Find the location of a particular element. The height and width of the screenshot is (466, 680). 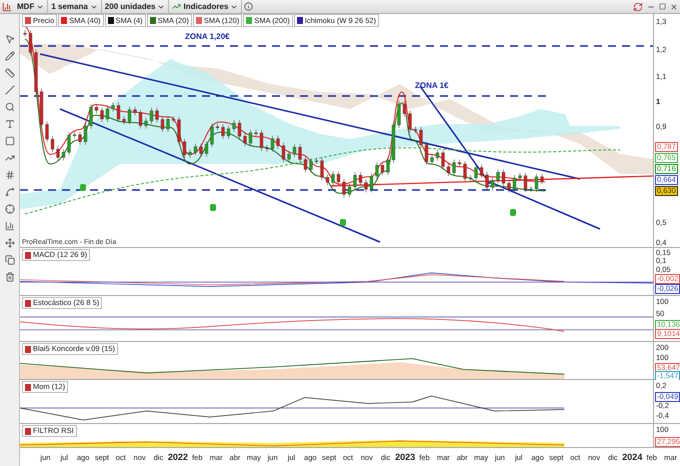

zone-label: ZONA 1€ is located at coordinates (431, 85).